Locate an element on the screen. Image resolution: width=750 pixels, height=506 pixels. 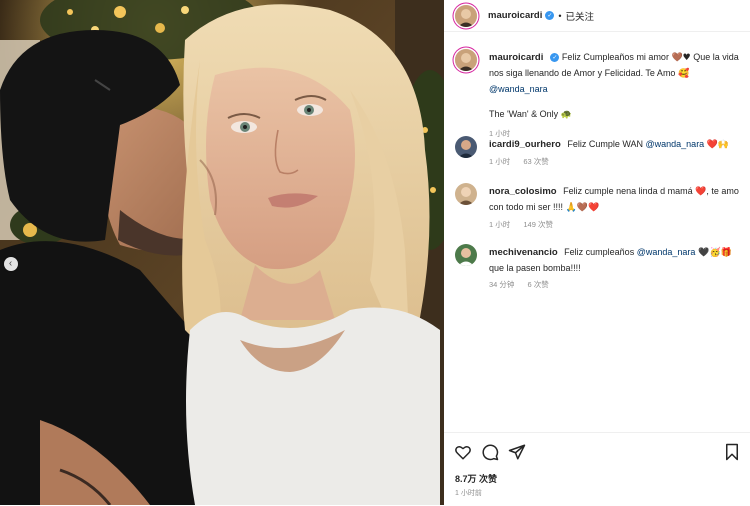
caption-line-2-text: The 'Wan' & Only is located at coordinates (525, 114).